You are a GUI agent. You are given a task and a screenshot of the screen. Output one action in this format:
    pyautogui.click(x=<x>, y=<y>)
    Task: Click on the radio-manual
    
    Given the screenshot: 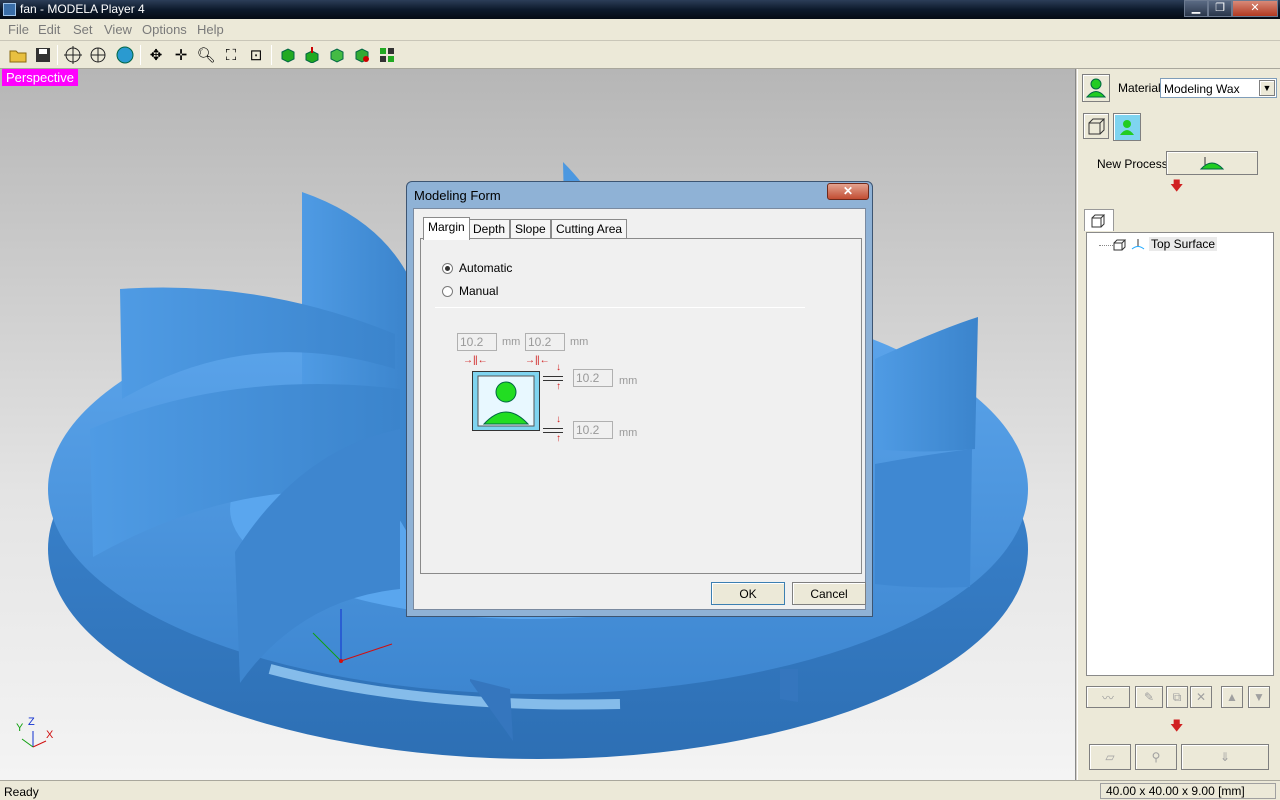 What is the action you would take?
    pyautogui.click(x=447, y=291)
    